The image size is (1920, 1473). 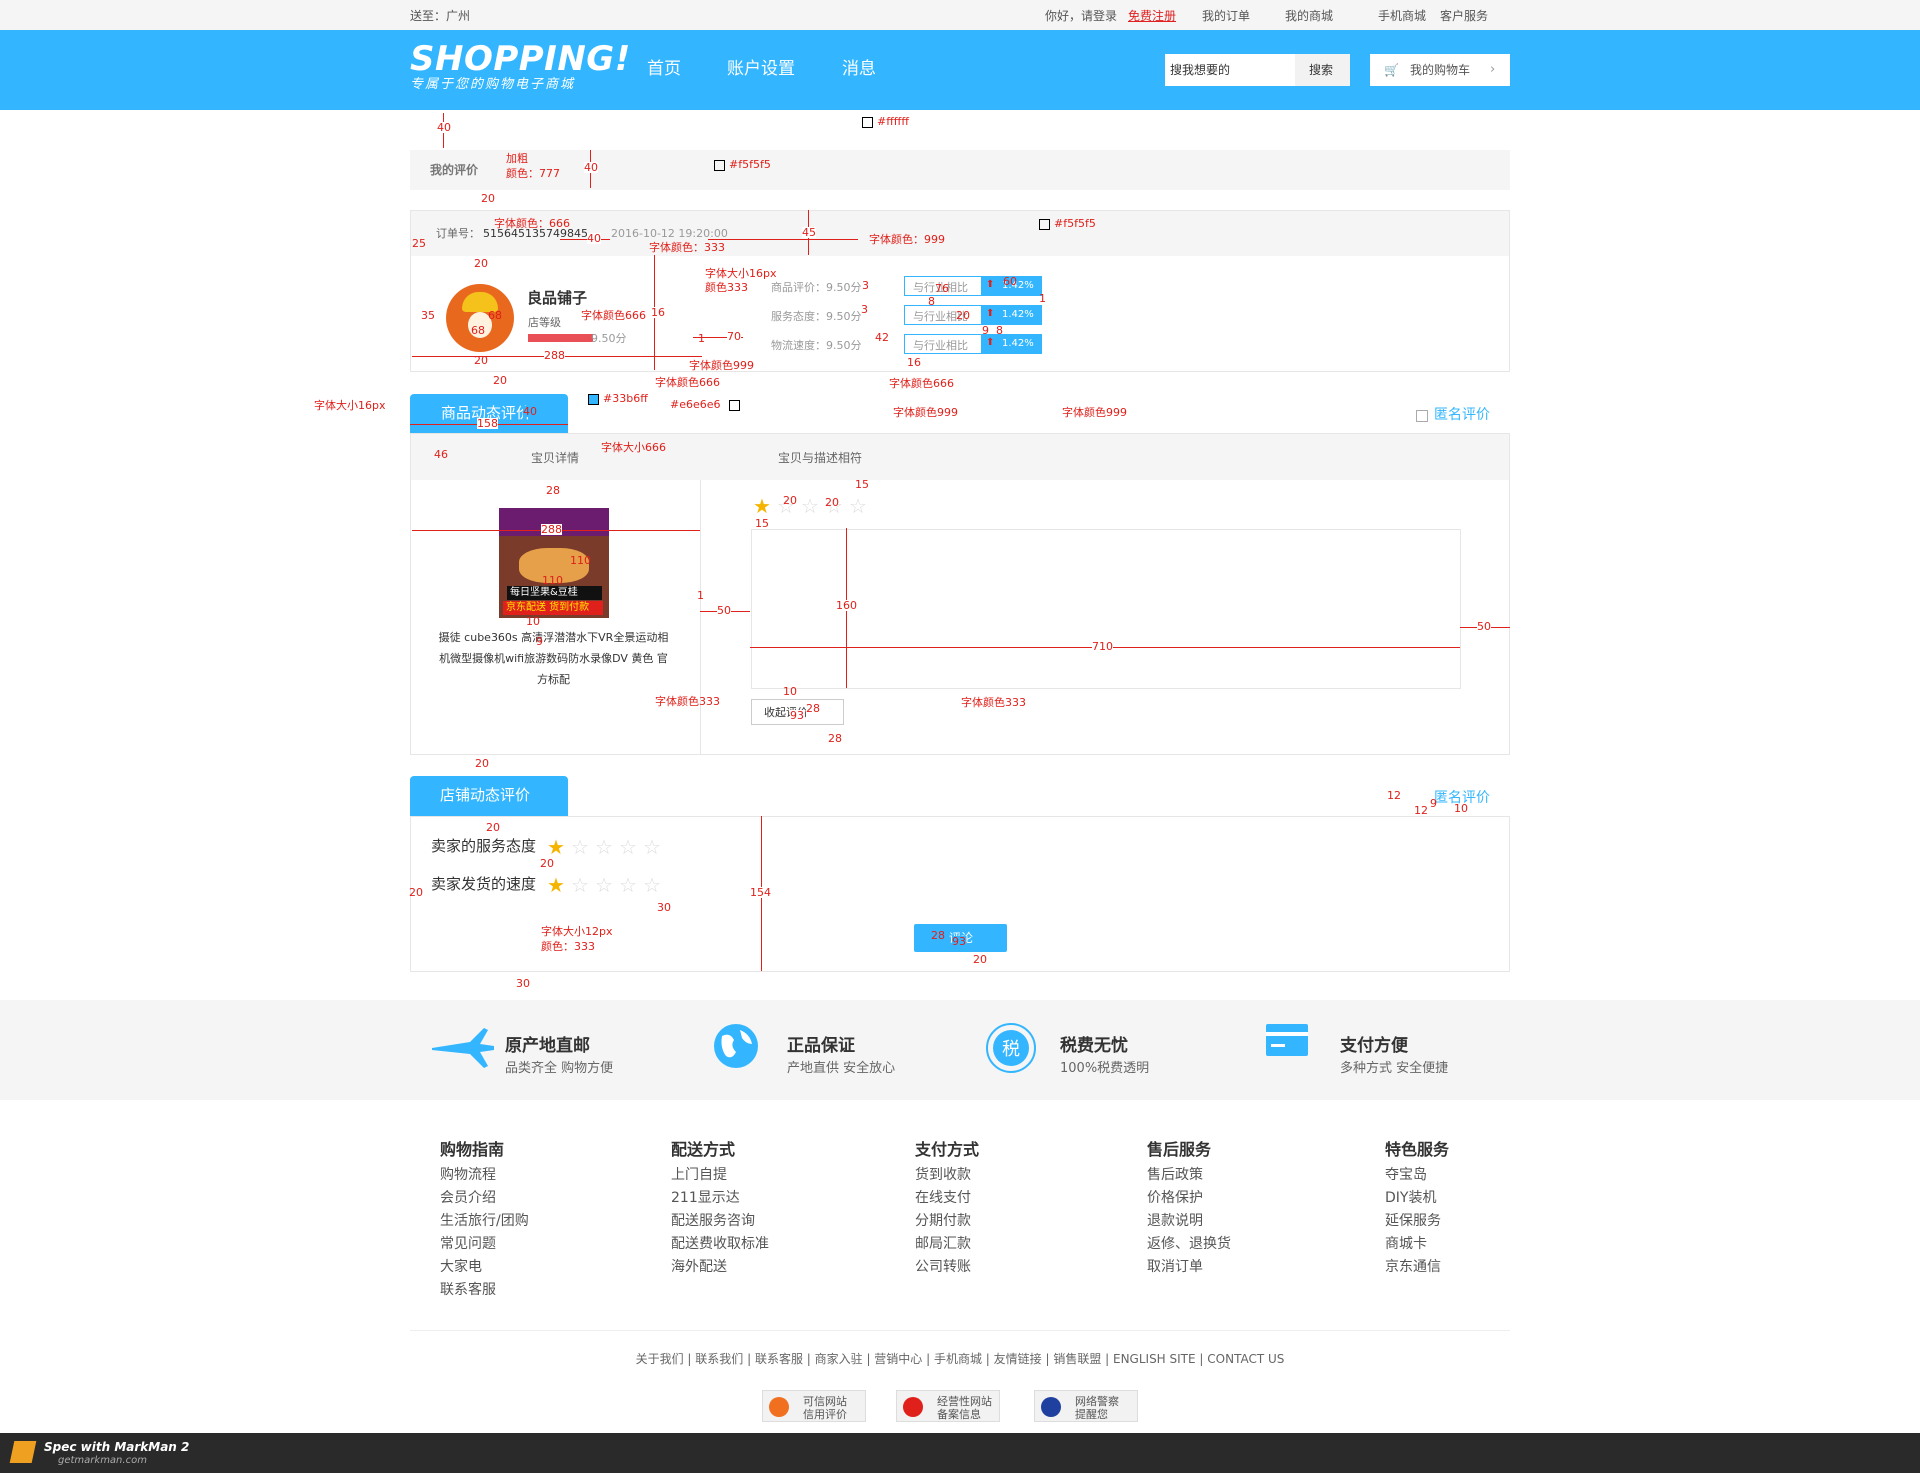 What do you see at coordinates (489, 796) in the screenshot?
I see `tab-shop-review: 店铺动态评价` at bounding box center [489, 796].